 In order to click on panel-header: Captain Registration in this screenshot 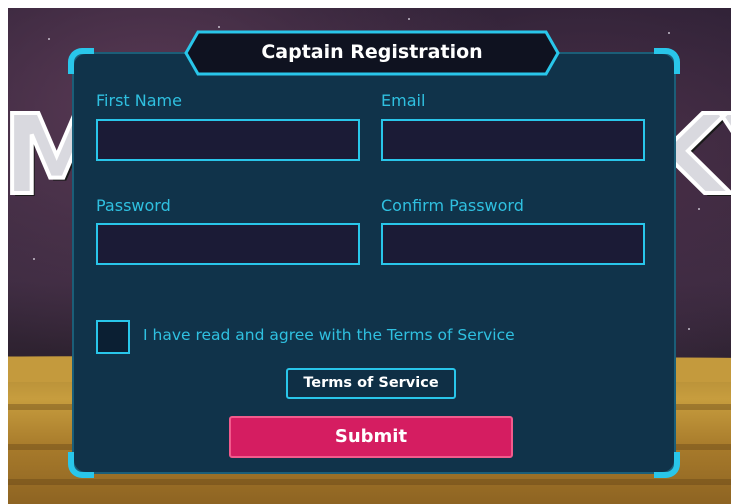, I will do `click(372, 53)`.